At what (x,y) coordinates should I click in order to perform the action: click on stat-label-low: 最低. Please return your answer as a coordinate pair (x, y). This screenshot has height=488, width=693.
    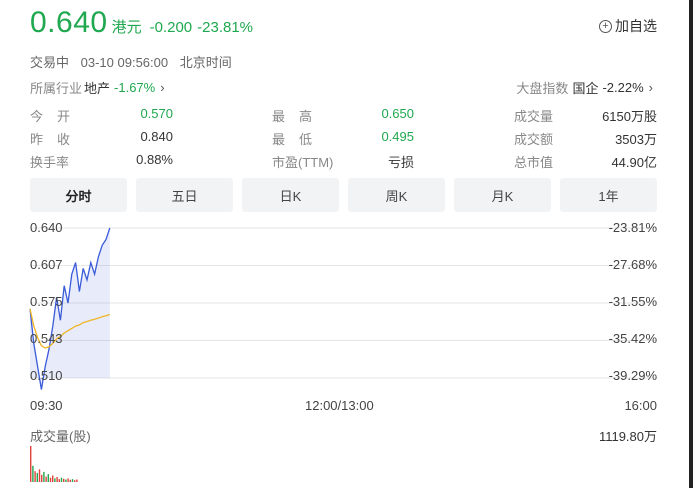
    Looking at the image, I should click on (299, 139).